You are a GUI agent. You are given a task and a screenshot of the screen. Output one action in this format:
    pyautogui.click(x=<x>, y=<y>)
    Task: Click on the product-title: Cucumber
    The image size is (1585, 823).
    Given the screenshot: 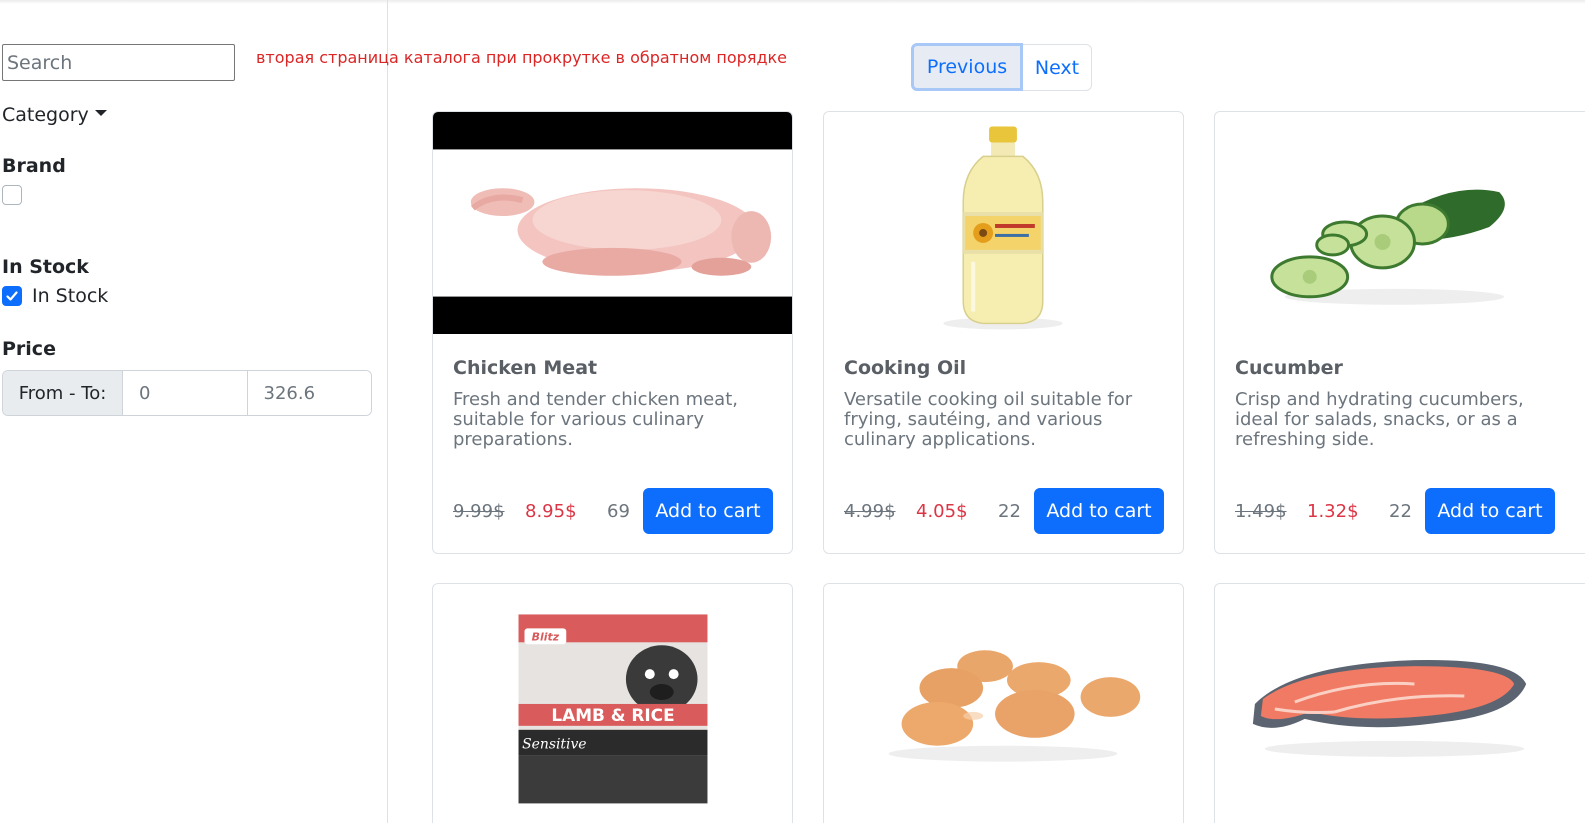 What is the action you would take?
    pyautogui.click(x=1289, y=368)
    